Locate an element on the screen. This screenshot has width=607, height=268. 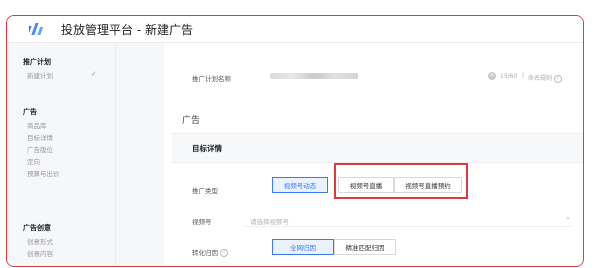
conversion-label-text: 转化归因 is located at coordinates (205, 253).